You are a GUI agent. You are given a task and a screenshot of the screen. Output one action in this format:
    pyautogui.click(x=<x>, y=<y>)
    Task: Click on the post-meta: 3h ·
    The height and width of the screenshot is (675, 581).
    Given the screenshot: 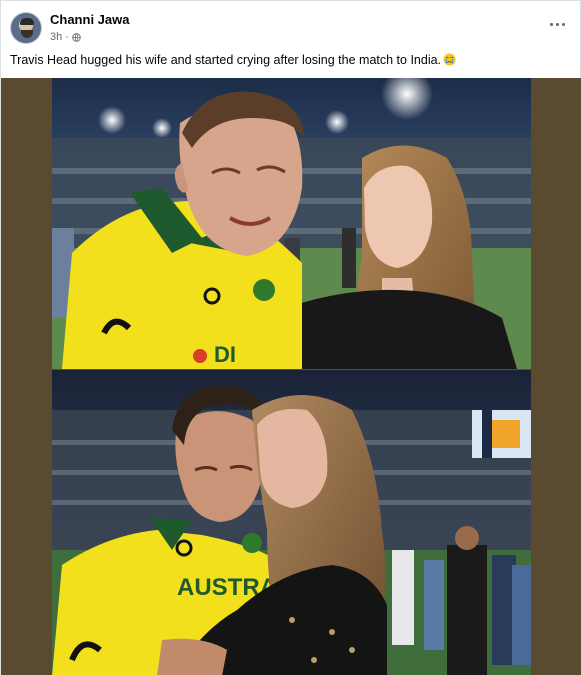 What is the action you would take?
    pyautogui.click(x=65, y=37)
    